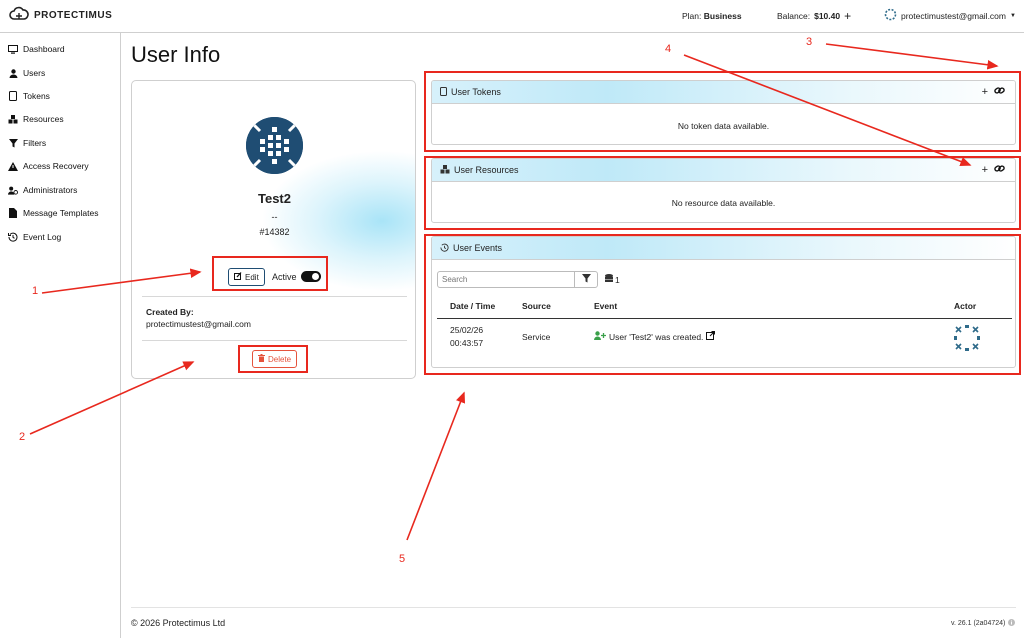 The image size is (1024, 638). What do you see at coordinates (573, 607) in the screenshot?
I see `footer-divider` at bounding box center [573, 607].